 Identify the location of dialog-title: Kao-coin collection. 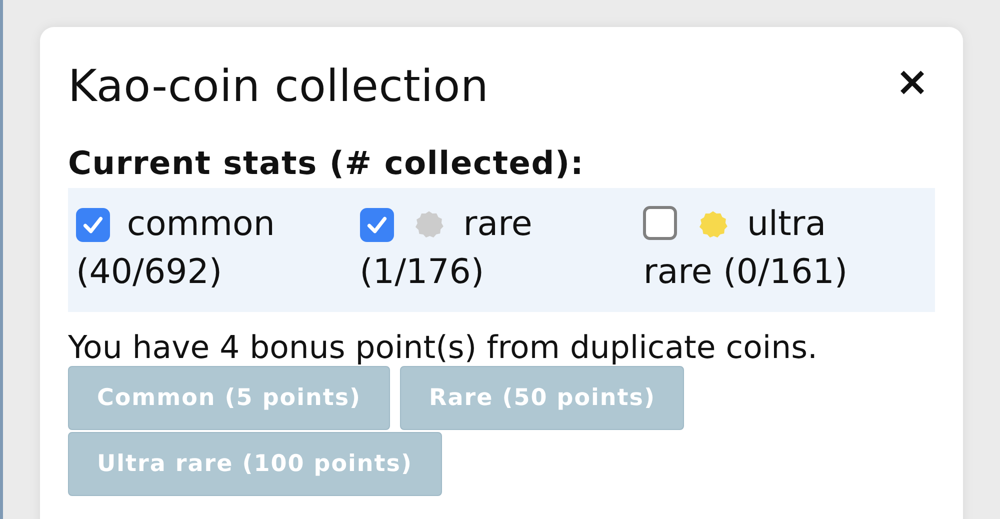
(278, 86).